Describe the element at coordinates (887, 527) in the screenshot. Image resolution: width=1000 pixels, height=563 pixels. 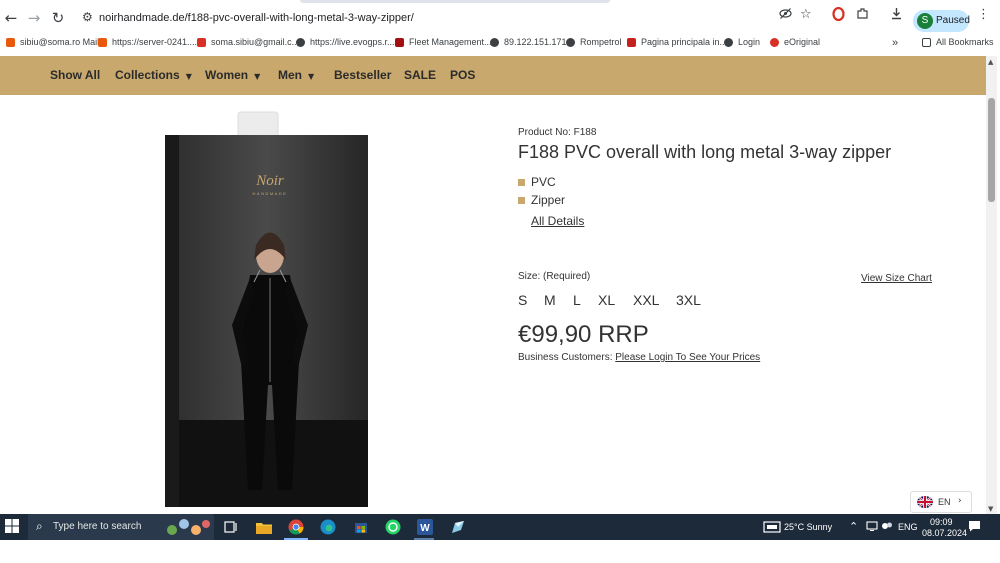
I see `meet-now-icon` at that location.